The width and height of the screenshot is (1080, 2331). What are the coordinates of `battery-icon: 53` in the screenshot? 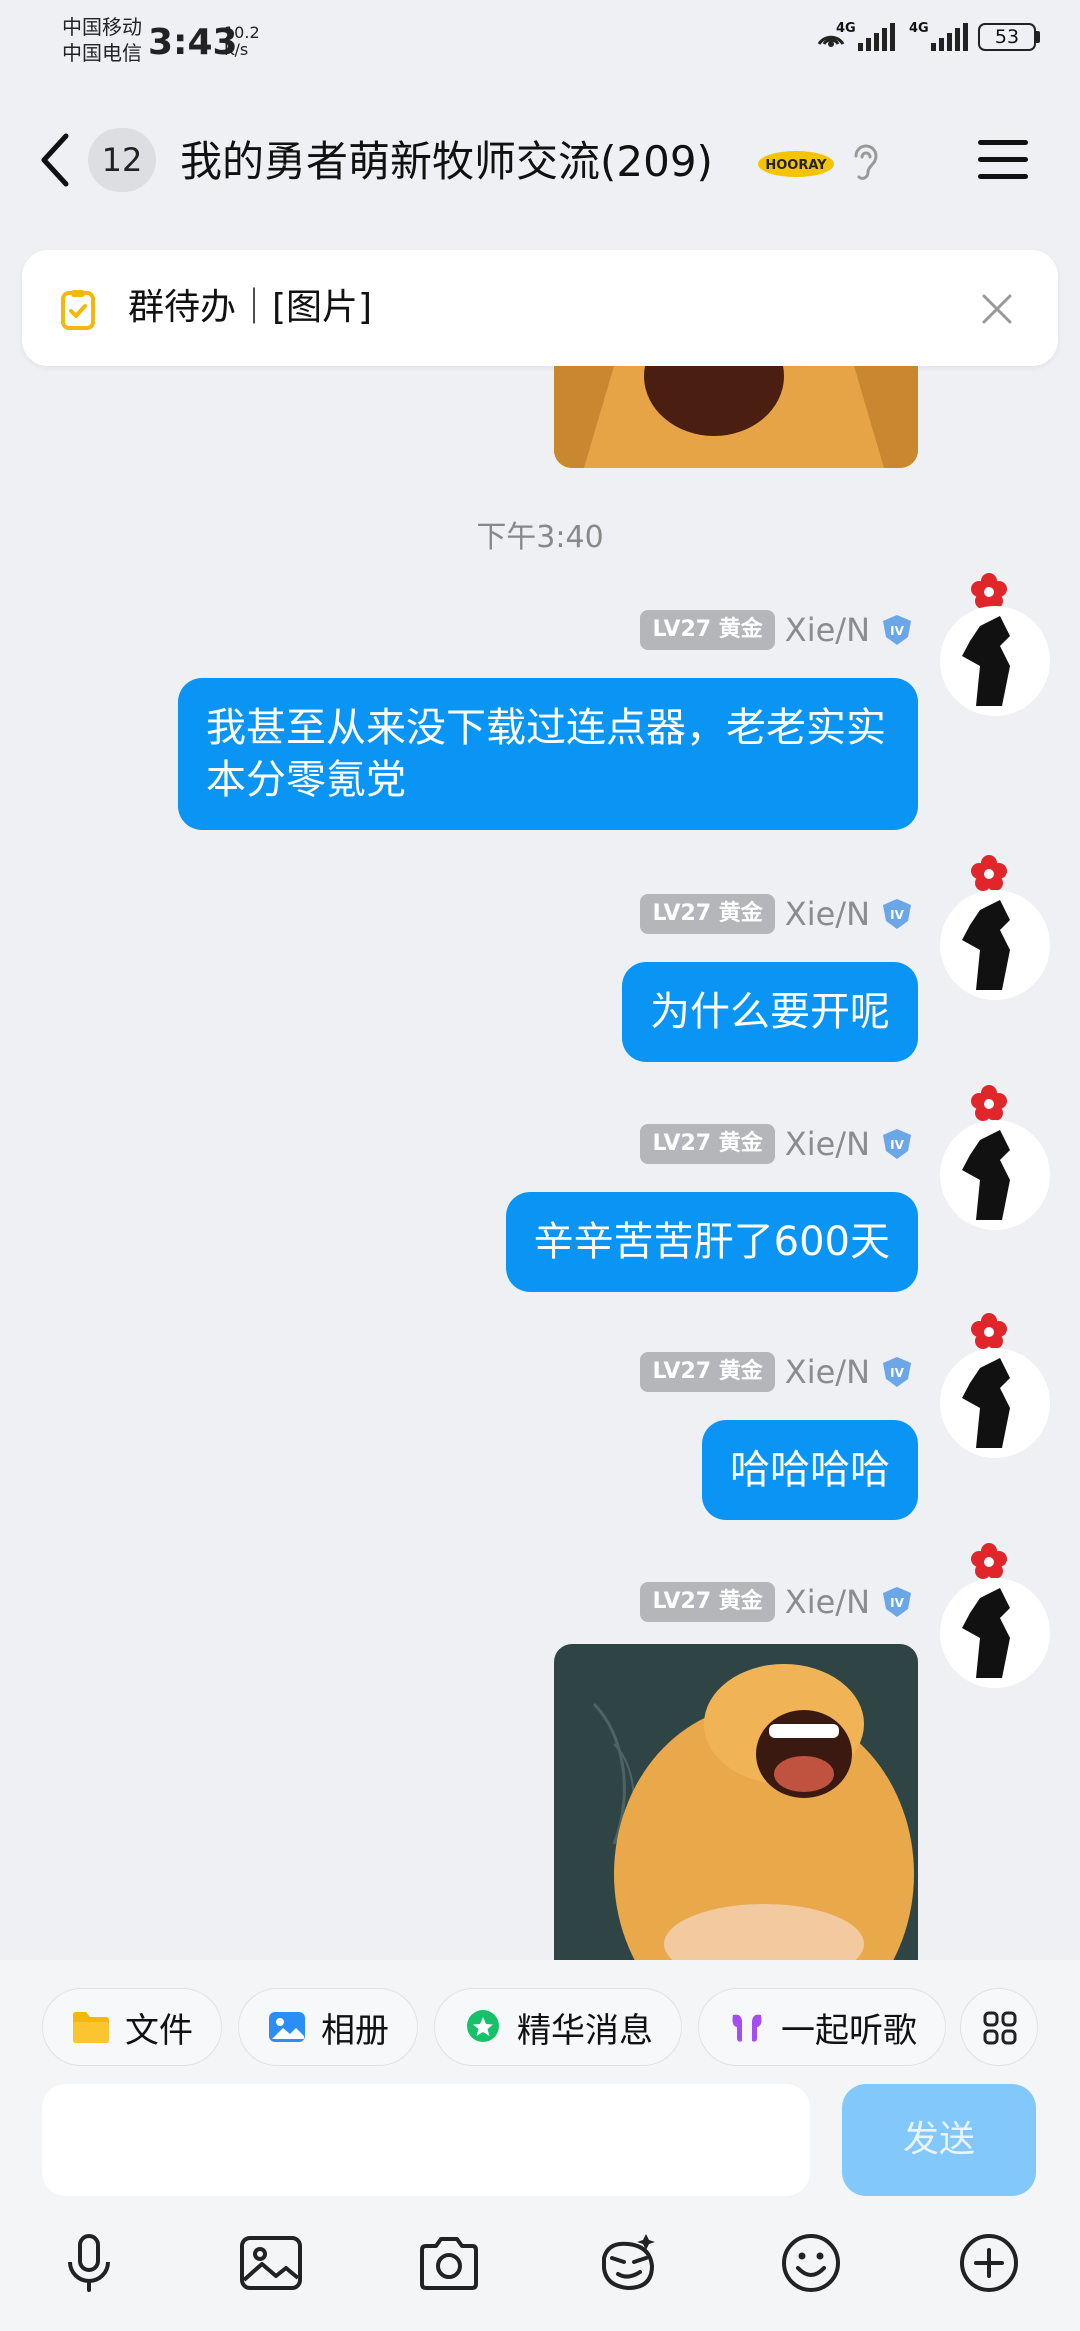 It's located at (1009, 37).